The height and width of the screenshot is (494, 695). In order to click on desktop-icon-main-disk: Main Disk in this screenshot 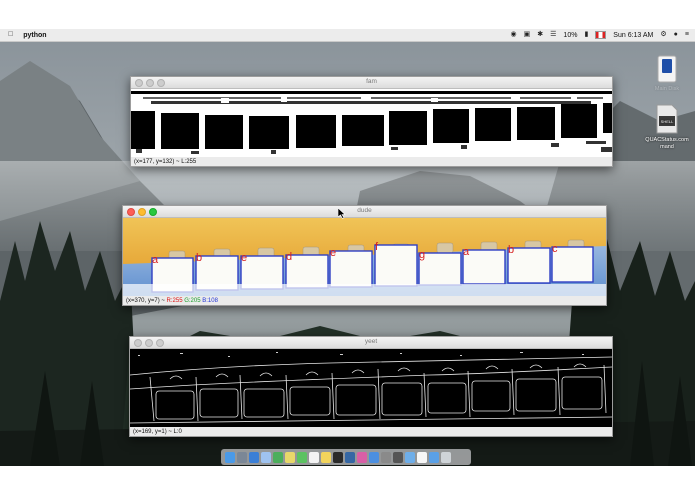, I will do `click(667, 74)`.